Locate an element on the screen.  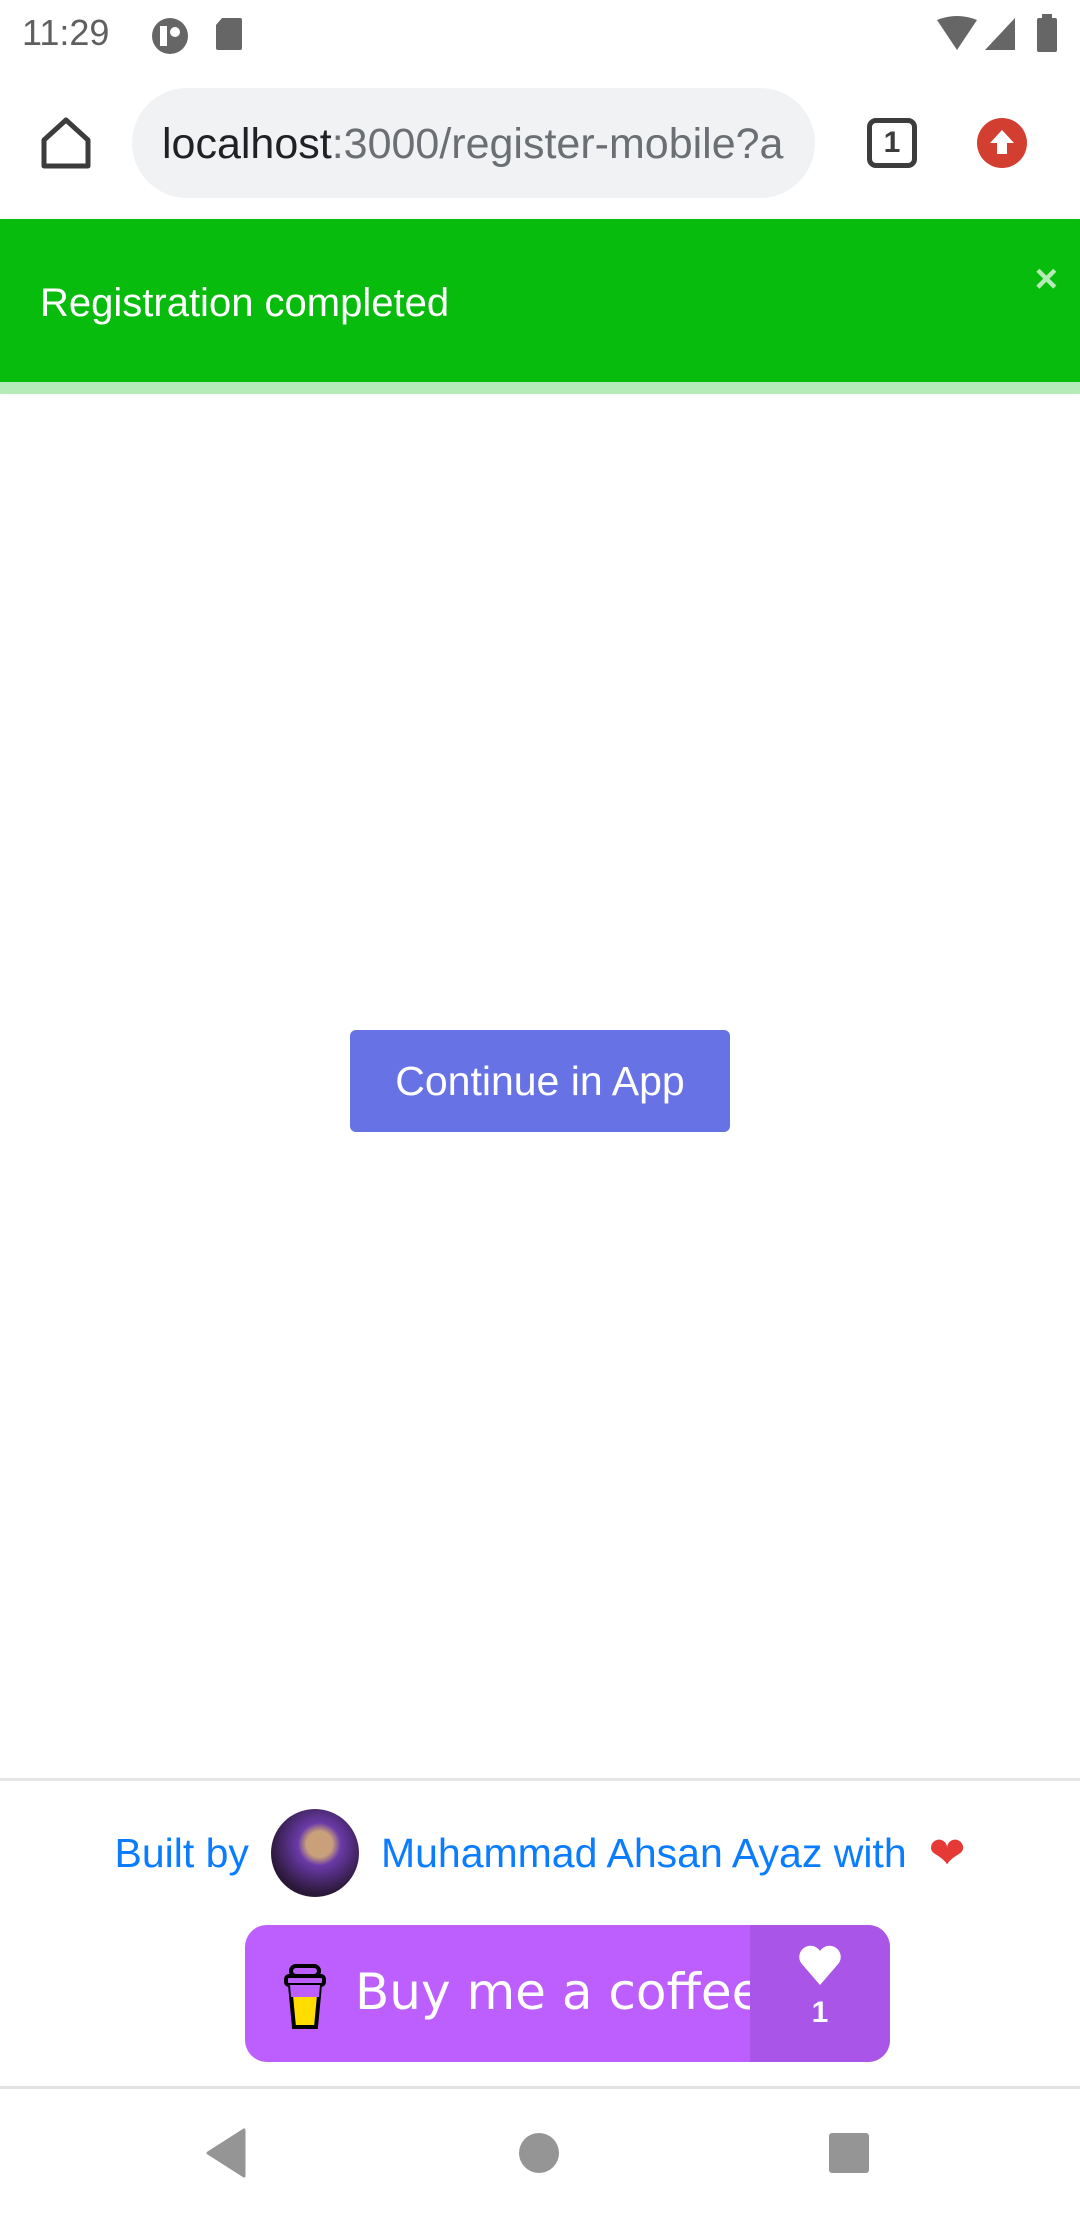
heart-icon: ❤ is located at coordinates (947, 1853).